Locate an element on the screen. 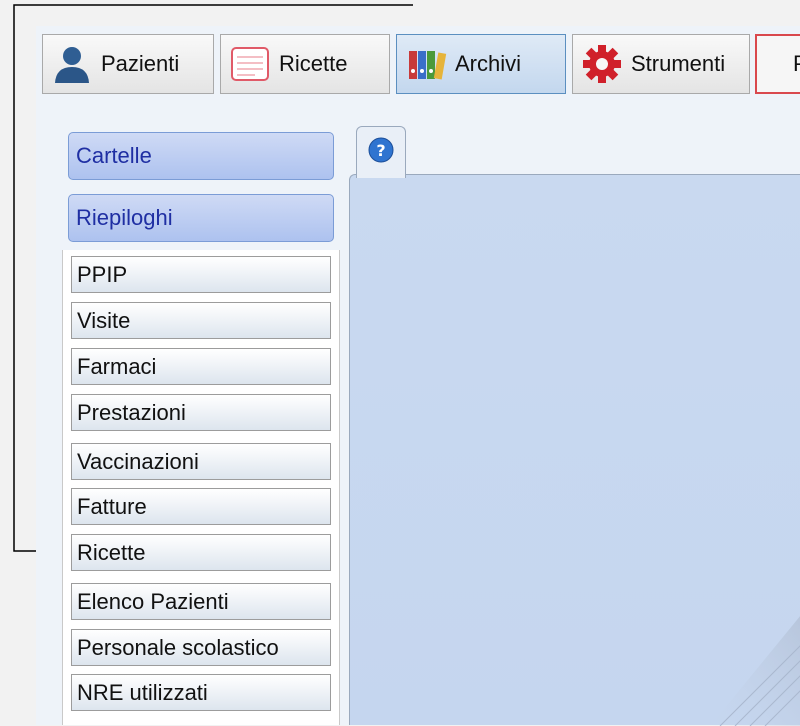 This screenshot has height=726, width=800. binders-icon is located at coordinates (428, 65).